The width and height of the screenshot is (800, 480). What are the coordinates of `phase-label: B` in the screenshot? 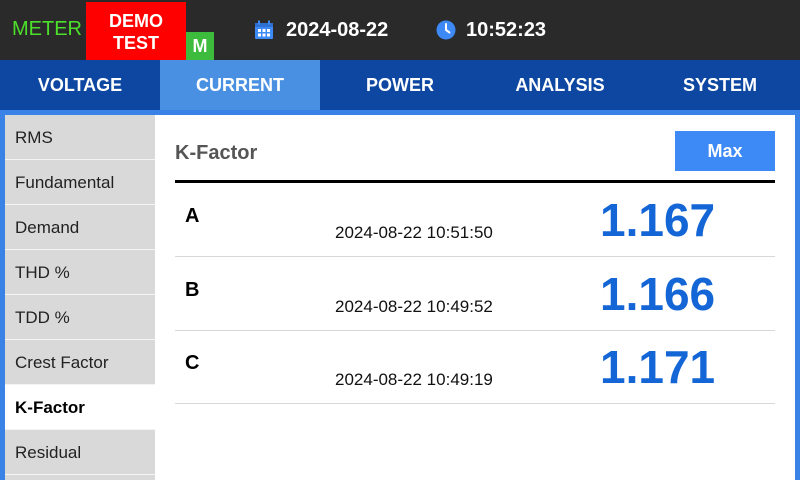 It's located at (192, 290).